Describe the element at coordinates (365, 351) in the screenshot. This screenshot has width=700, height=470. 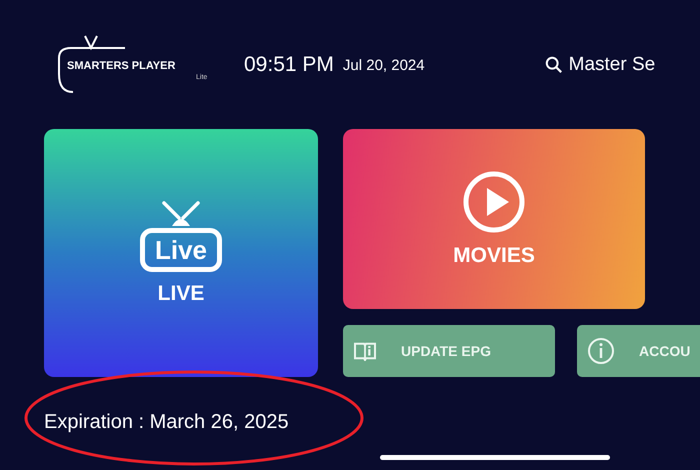
I see `book-icon` at that location.